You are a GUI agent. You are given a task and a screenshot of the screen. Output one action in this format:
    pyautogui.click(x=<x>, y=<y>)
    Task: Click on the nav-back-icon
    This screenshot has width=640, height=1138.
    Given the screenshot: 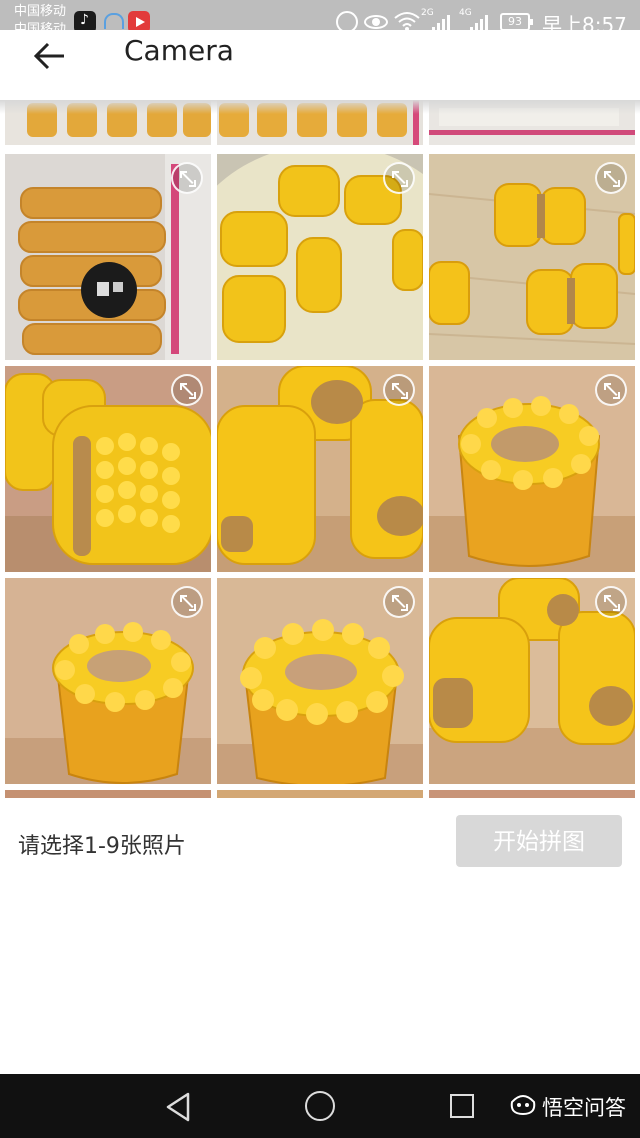 What is the action you would take?
    pyautogui.click(x=178, y=1107)
    